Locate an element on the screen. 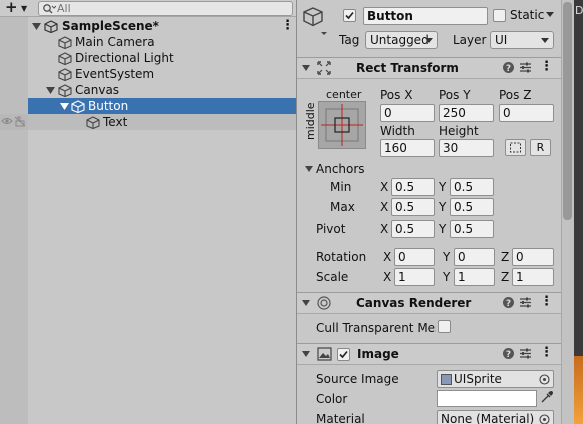 This screenshot has width=583, height=424. hierarchy-gutter is located at coordinates (14, 220).